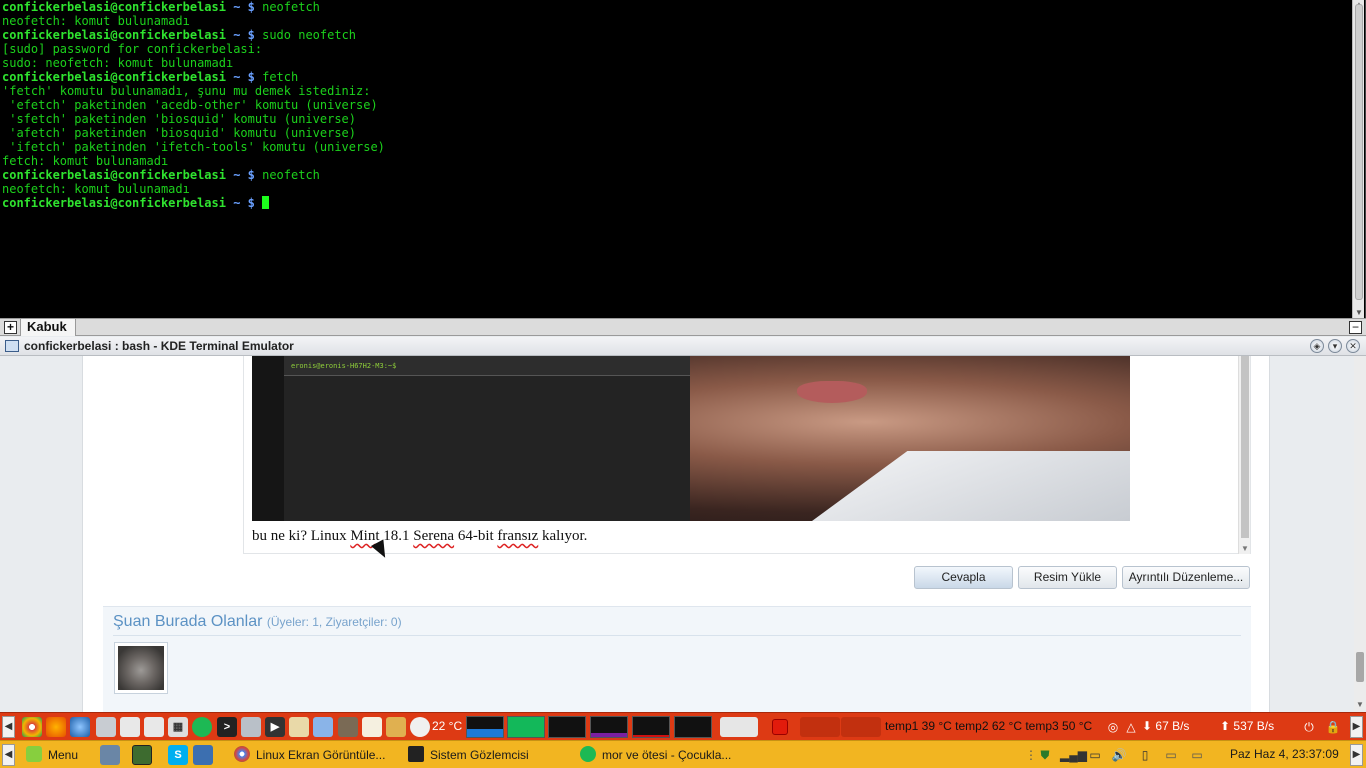  Describe the element at coordinates (1131, 727) in the screenshot. I see `network-icon: △` at that location.